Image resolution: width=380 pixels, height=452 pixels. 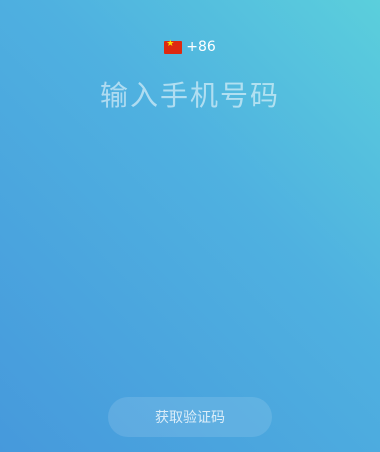 I want to click on get-verification-code-button: 获取验证码, so click(x=190, y=417).